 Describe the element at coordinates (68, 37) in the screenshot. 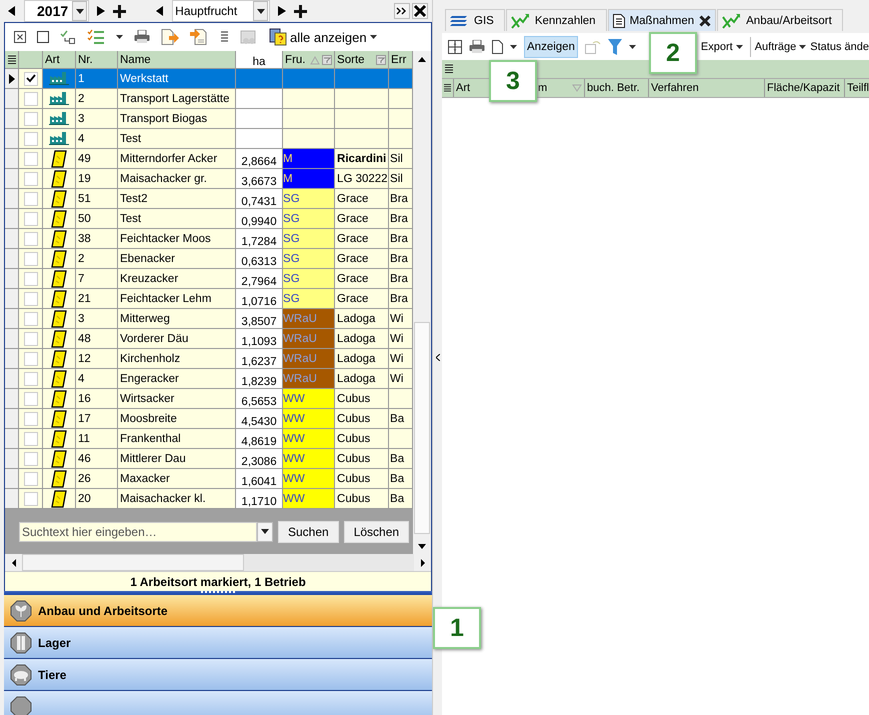

I see `check-select-icon` at that location.